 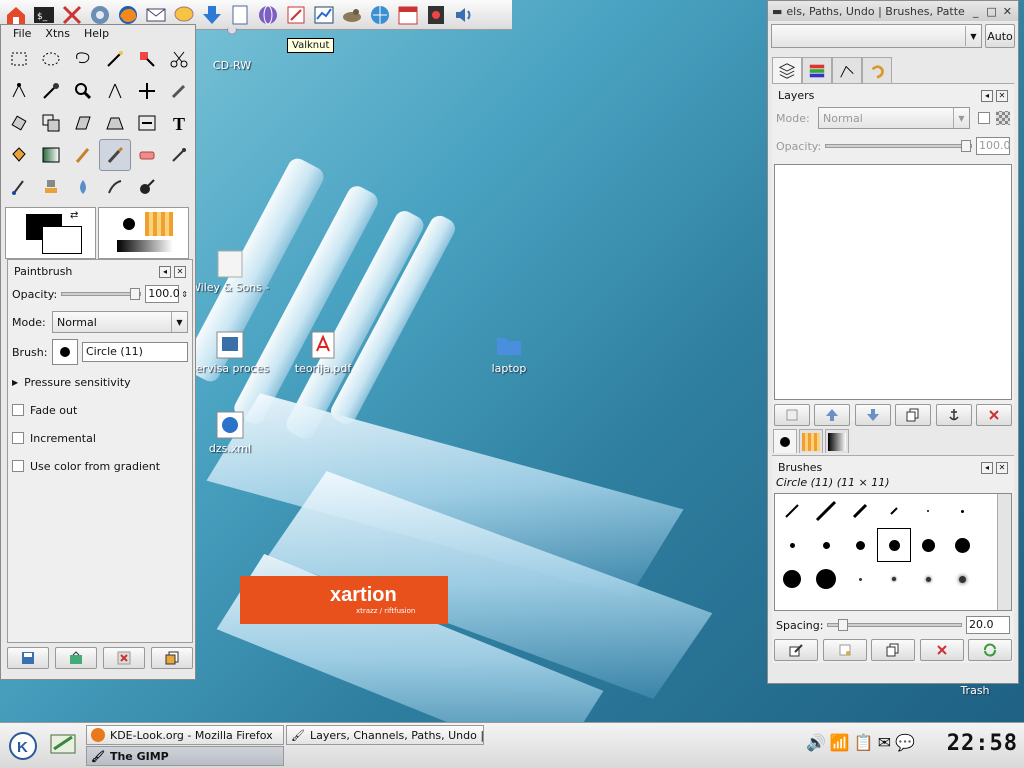 I want to click on measure-tool, so click(x=115, y=91).